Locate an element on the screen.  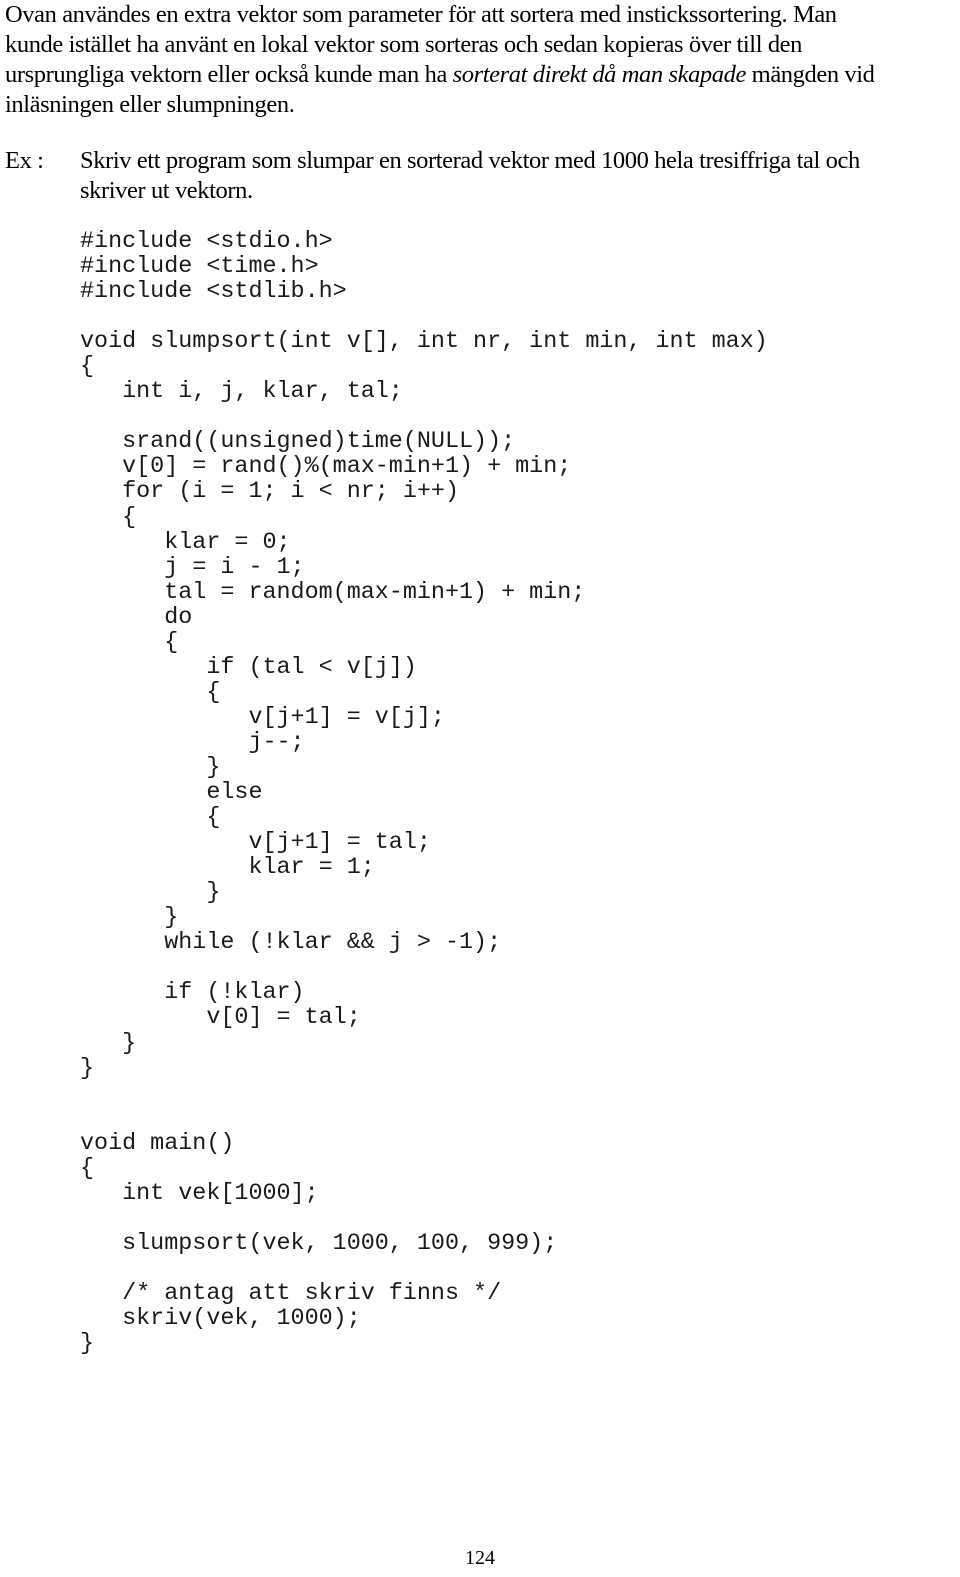
code-line: #include <time.h> is located at coordinates (199, 267).